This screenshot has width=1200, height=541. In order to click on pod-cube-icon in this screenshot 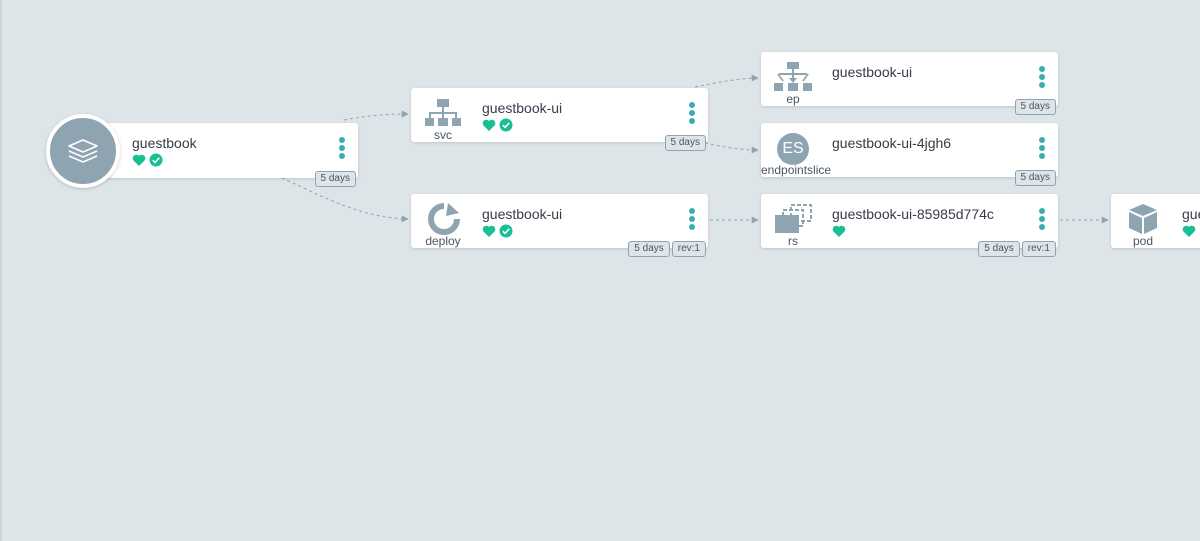, I will do `click(1143, 219)`.